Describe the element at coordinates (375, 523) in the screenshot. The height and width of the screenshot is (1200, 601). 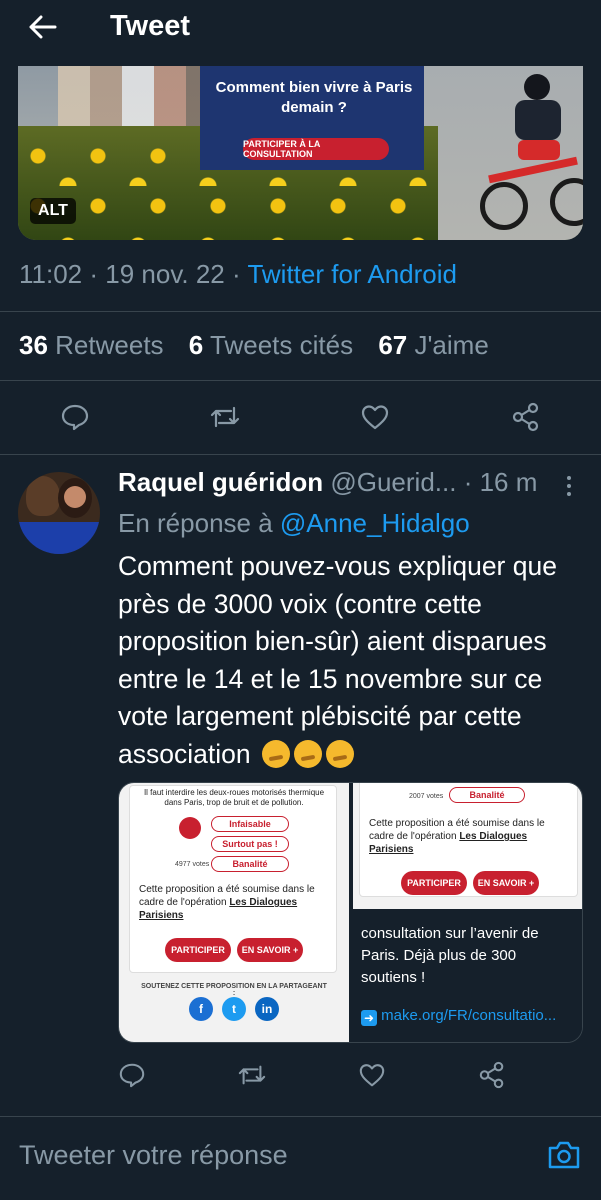
I see `reply-mention-link: @Anne_Hidalgo` at that location.